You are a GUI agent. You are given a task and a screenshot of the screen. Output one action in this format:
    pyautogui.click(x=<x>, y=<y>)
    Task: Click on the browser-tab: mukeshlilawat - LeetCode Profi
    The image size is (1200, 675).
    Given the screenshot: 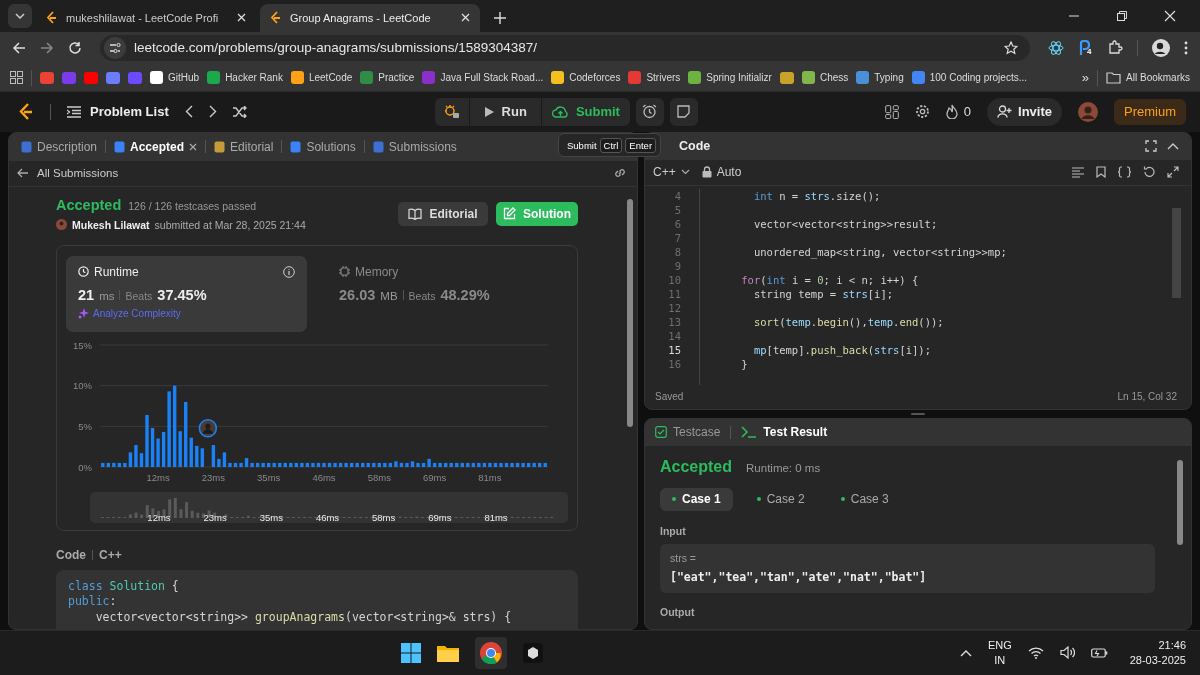 What is the action you would take?
    pyautogui.click(x=146, y=17)
    